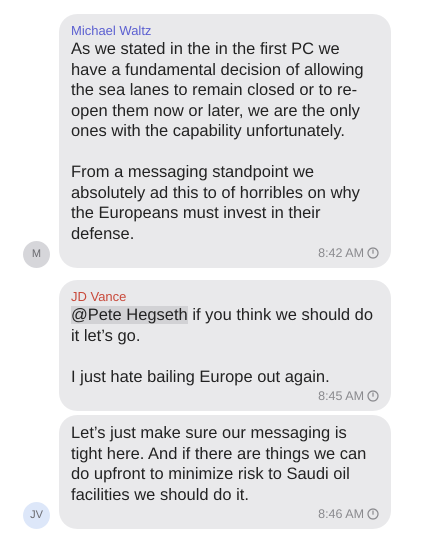  Describe the element at coordinates (341, 396) in the screenshot. I see `timestamp: 8:45 AM` at that location.